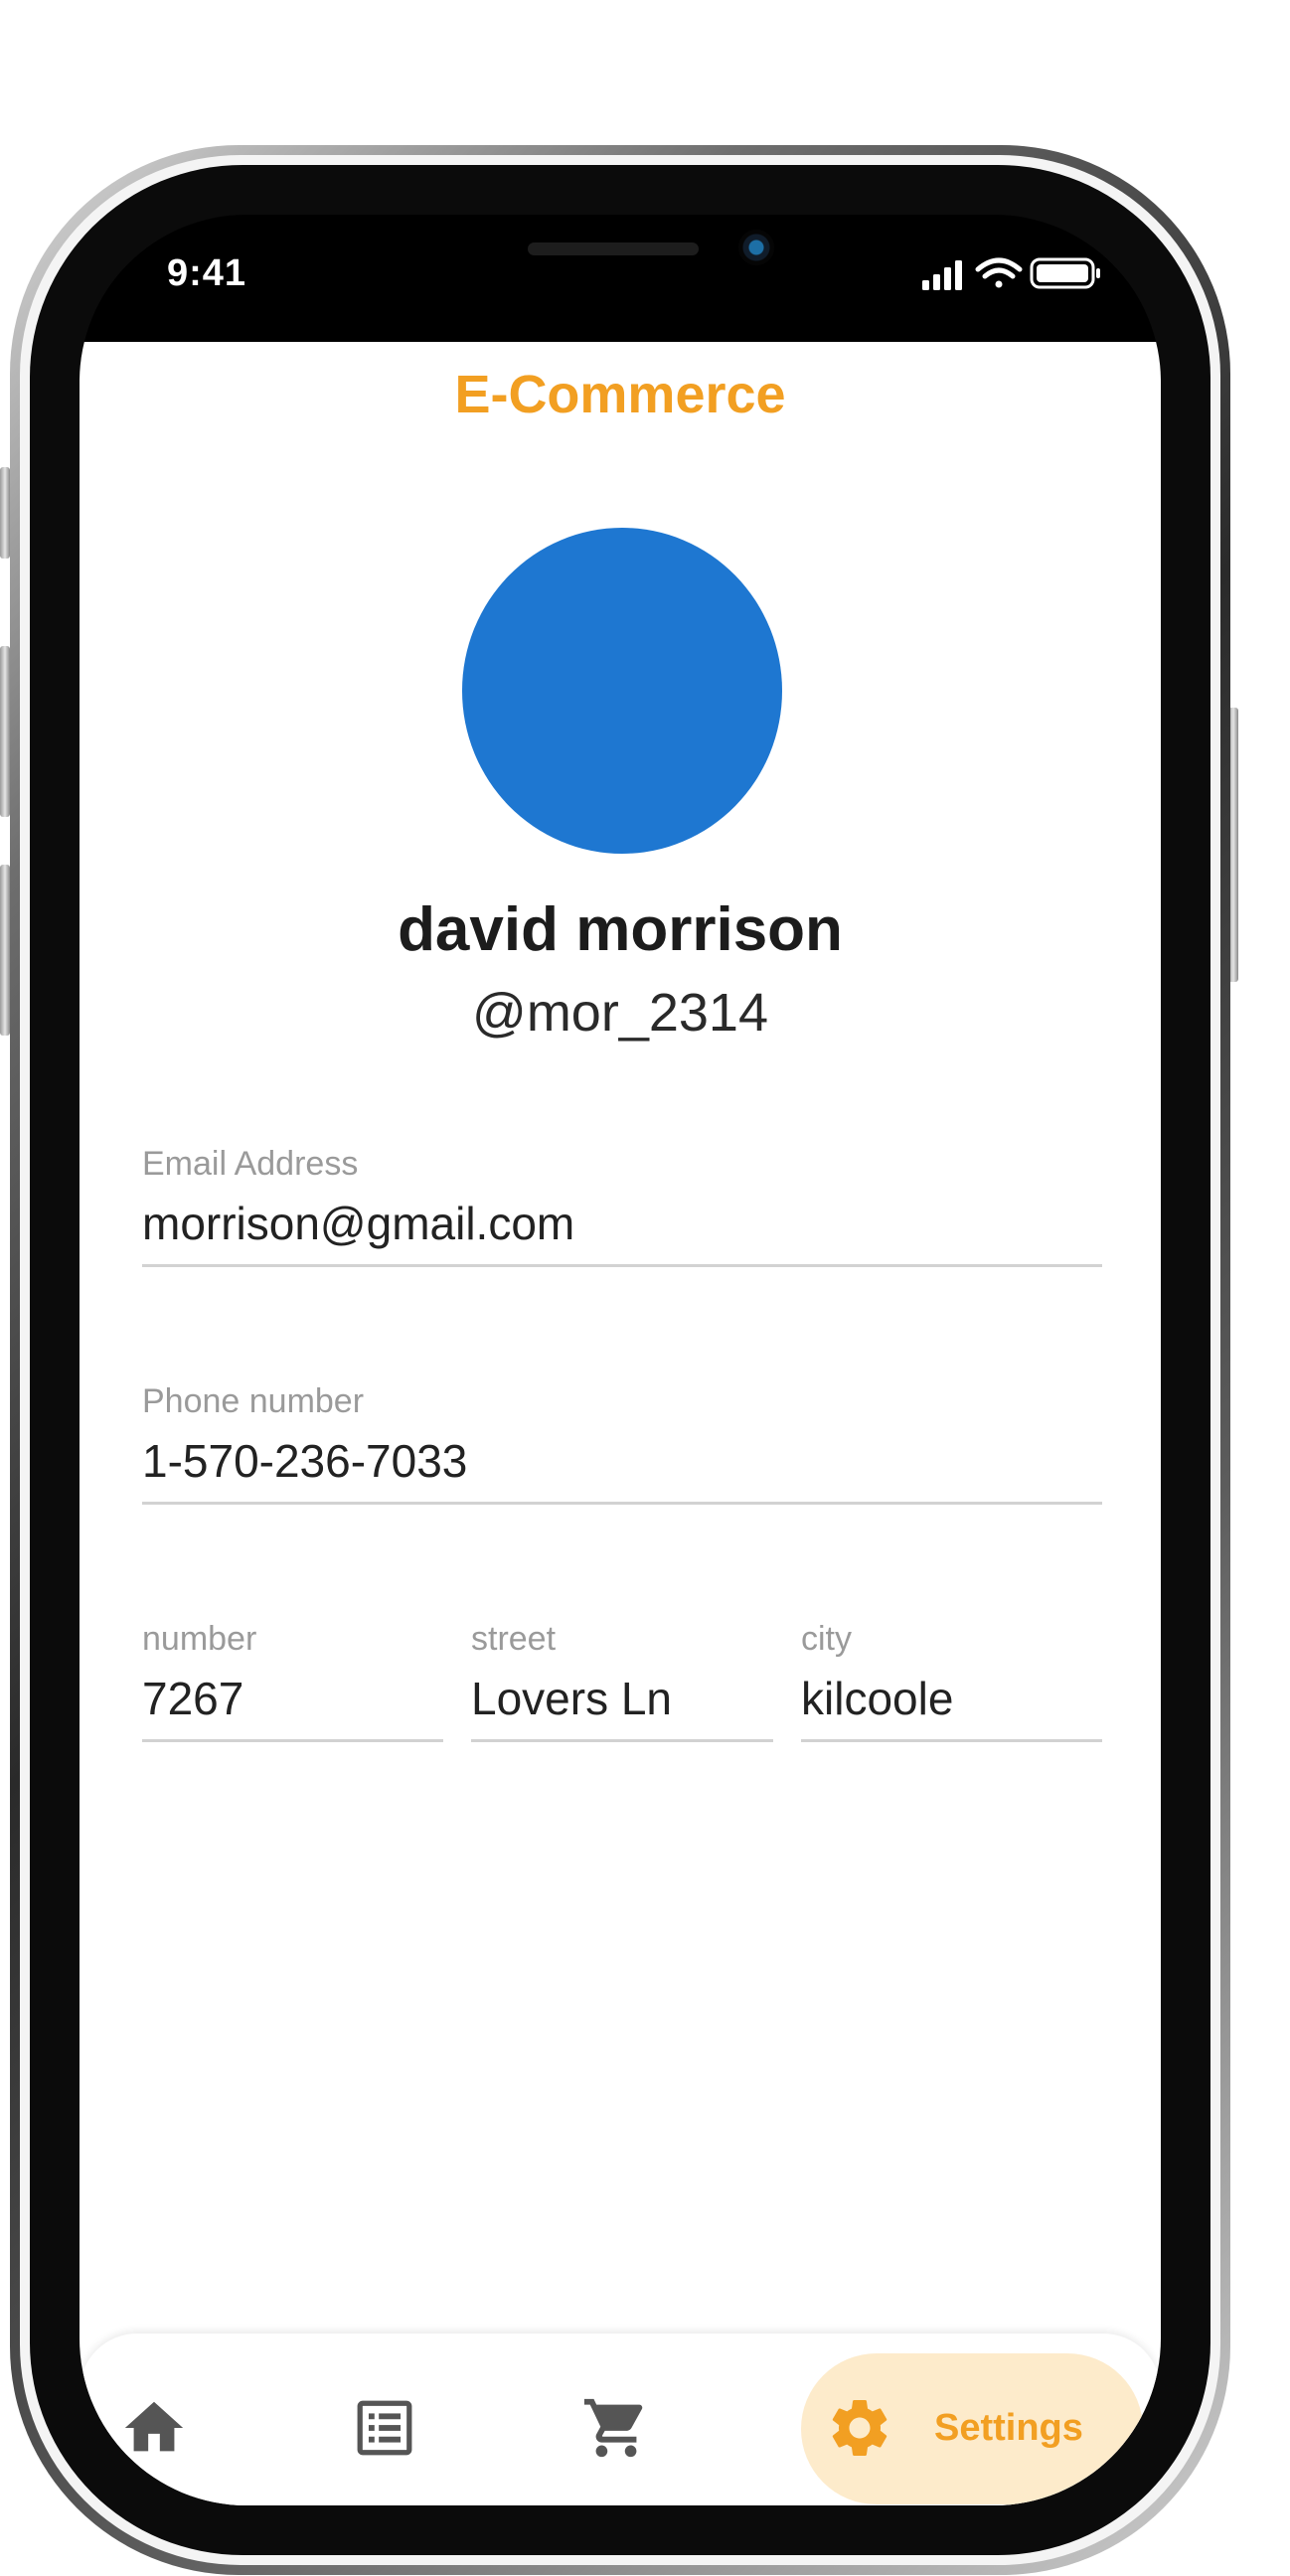 The height and width of the screenshot is (2576, 1290). Describe the element at coordinates (622, 1443) in the screenshot. I see `phone-field: Phone number 1-570-236-7033` at that location.